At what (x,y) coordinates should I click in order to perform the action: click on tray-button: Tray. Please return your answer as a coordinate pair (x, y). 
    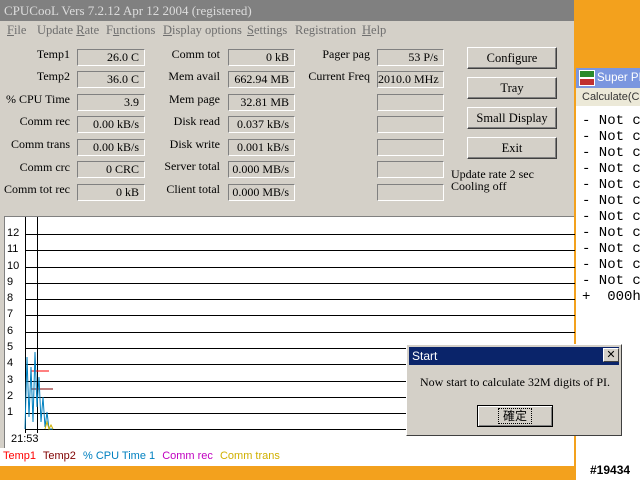
    Looking at the image, I should click on (512, 88).